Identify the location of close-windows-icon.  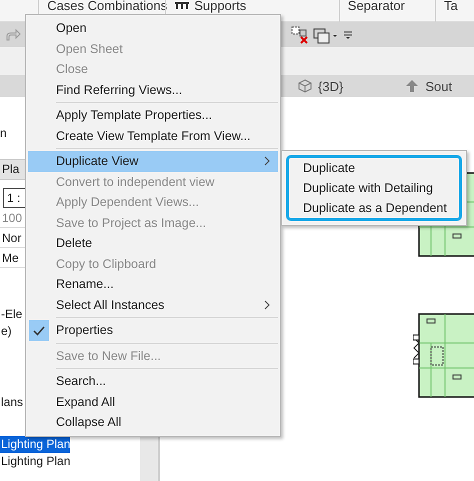
(300, 35).